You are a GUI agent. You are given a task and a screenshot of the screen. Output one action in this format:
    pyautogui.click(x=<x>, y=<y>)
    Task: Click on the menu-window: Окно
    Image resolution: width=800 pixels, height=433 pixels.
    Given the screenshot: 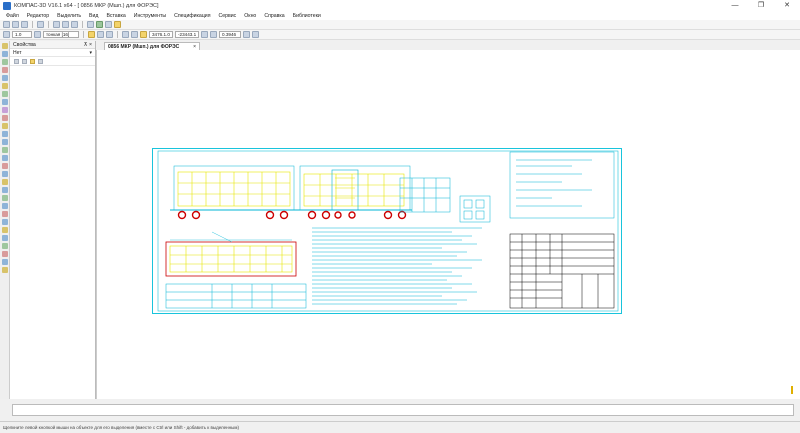 What is the action you would take?
    pyautogui.click(x=250, y=16)
    